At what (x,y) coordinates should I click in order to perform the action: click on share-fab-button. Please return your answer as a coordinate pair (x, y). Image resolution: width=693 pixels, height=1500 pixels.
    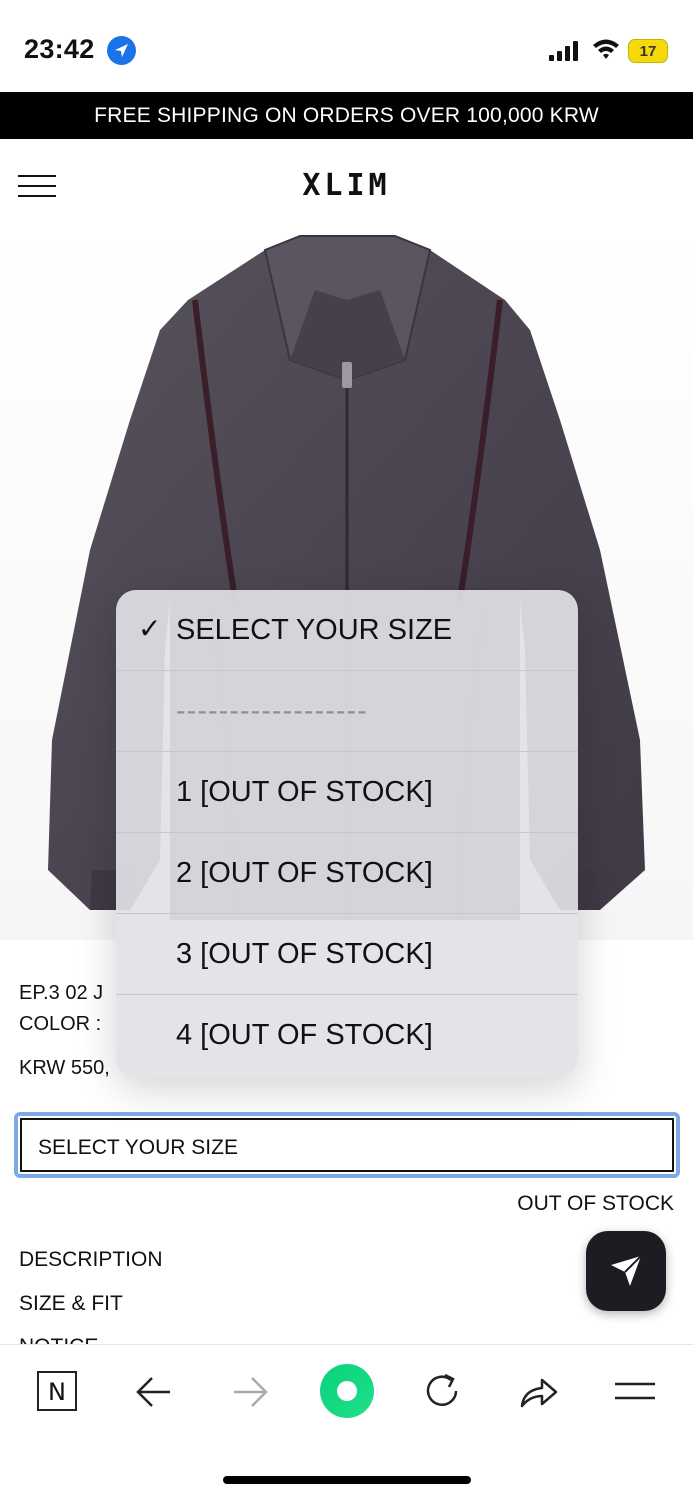
    Looking at the image, I should click on (626, 1271).